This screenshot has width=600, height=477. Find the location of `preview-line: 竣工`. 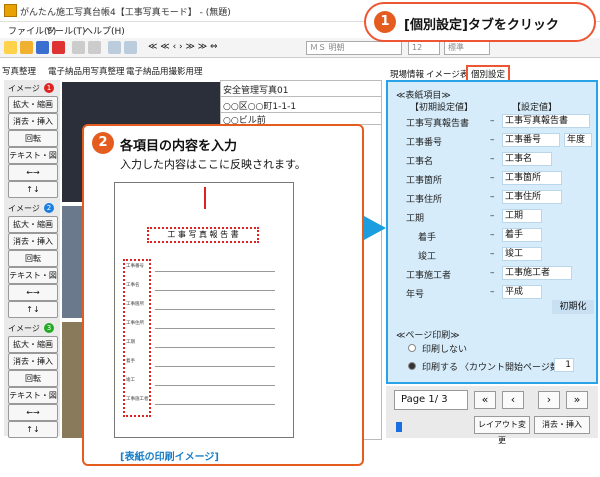

preview-line: 竣工 is located at coordinates (130, 380).